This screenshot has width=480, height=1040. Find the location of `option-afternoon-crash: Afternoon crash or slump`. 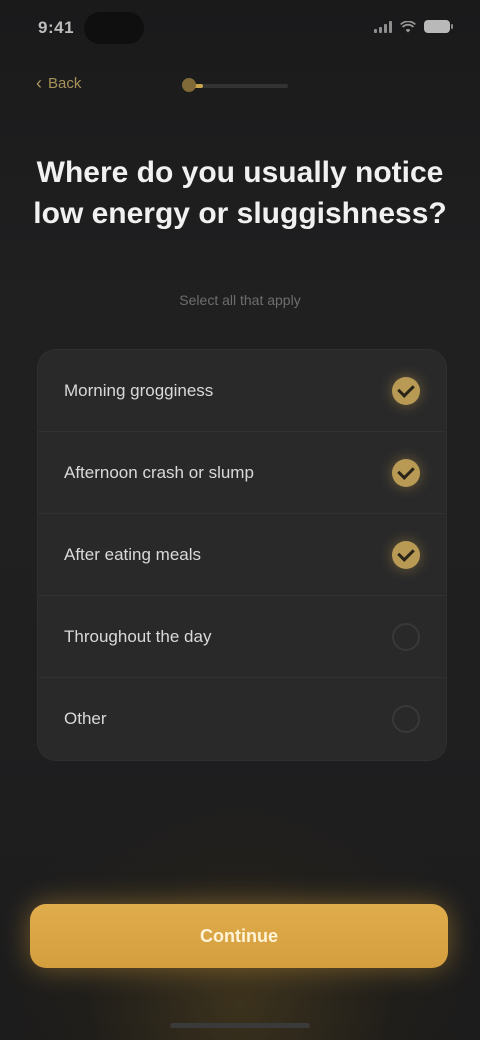

option-afternoon-crash: Afternoon crash or slump is located at coordinates (242, 473).